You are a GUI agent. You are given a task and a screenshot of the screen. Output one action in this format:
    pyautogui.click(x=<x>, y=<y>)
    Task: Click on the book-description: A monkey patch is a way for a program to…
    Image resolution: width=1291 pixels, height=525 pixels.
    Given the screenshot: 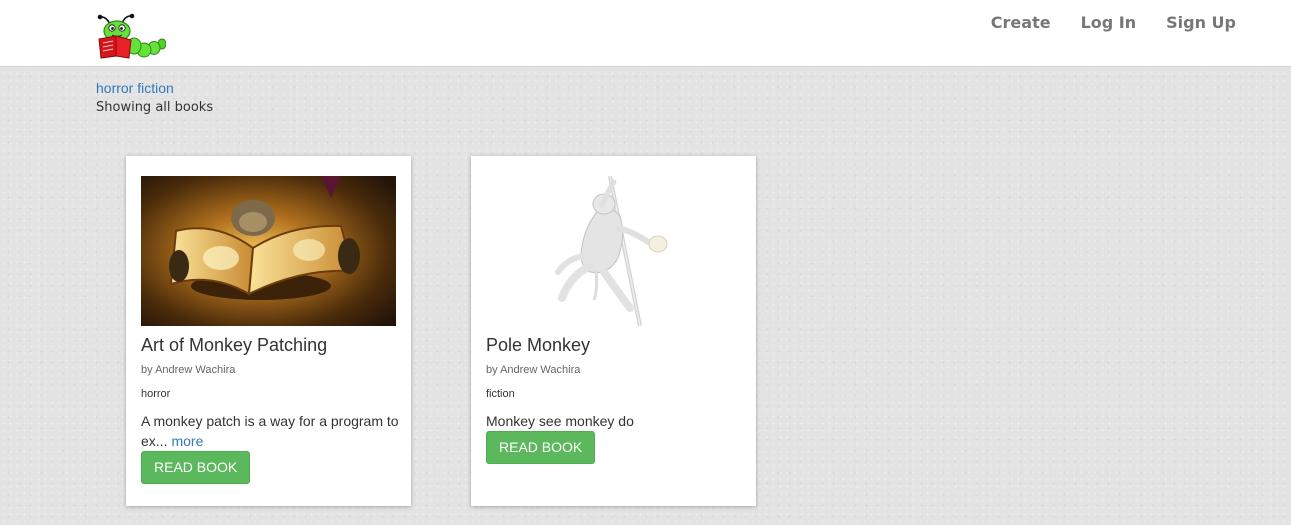 What is the action you would take?
    pyautogui.click(x=270, y=431)
    